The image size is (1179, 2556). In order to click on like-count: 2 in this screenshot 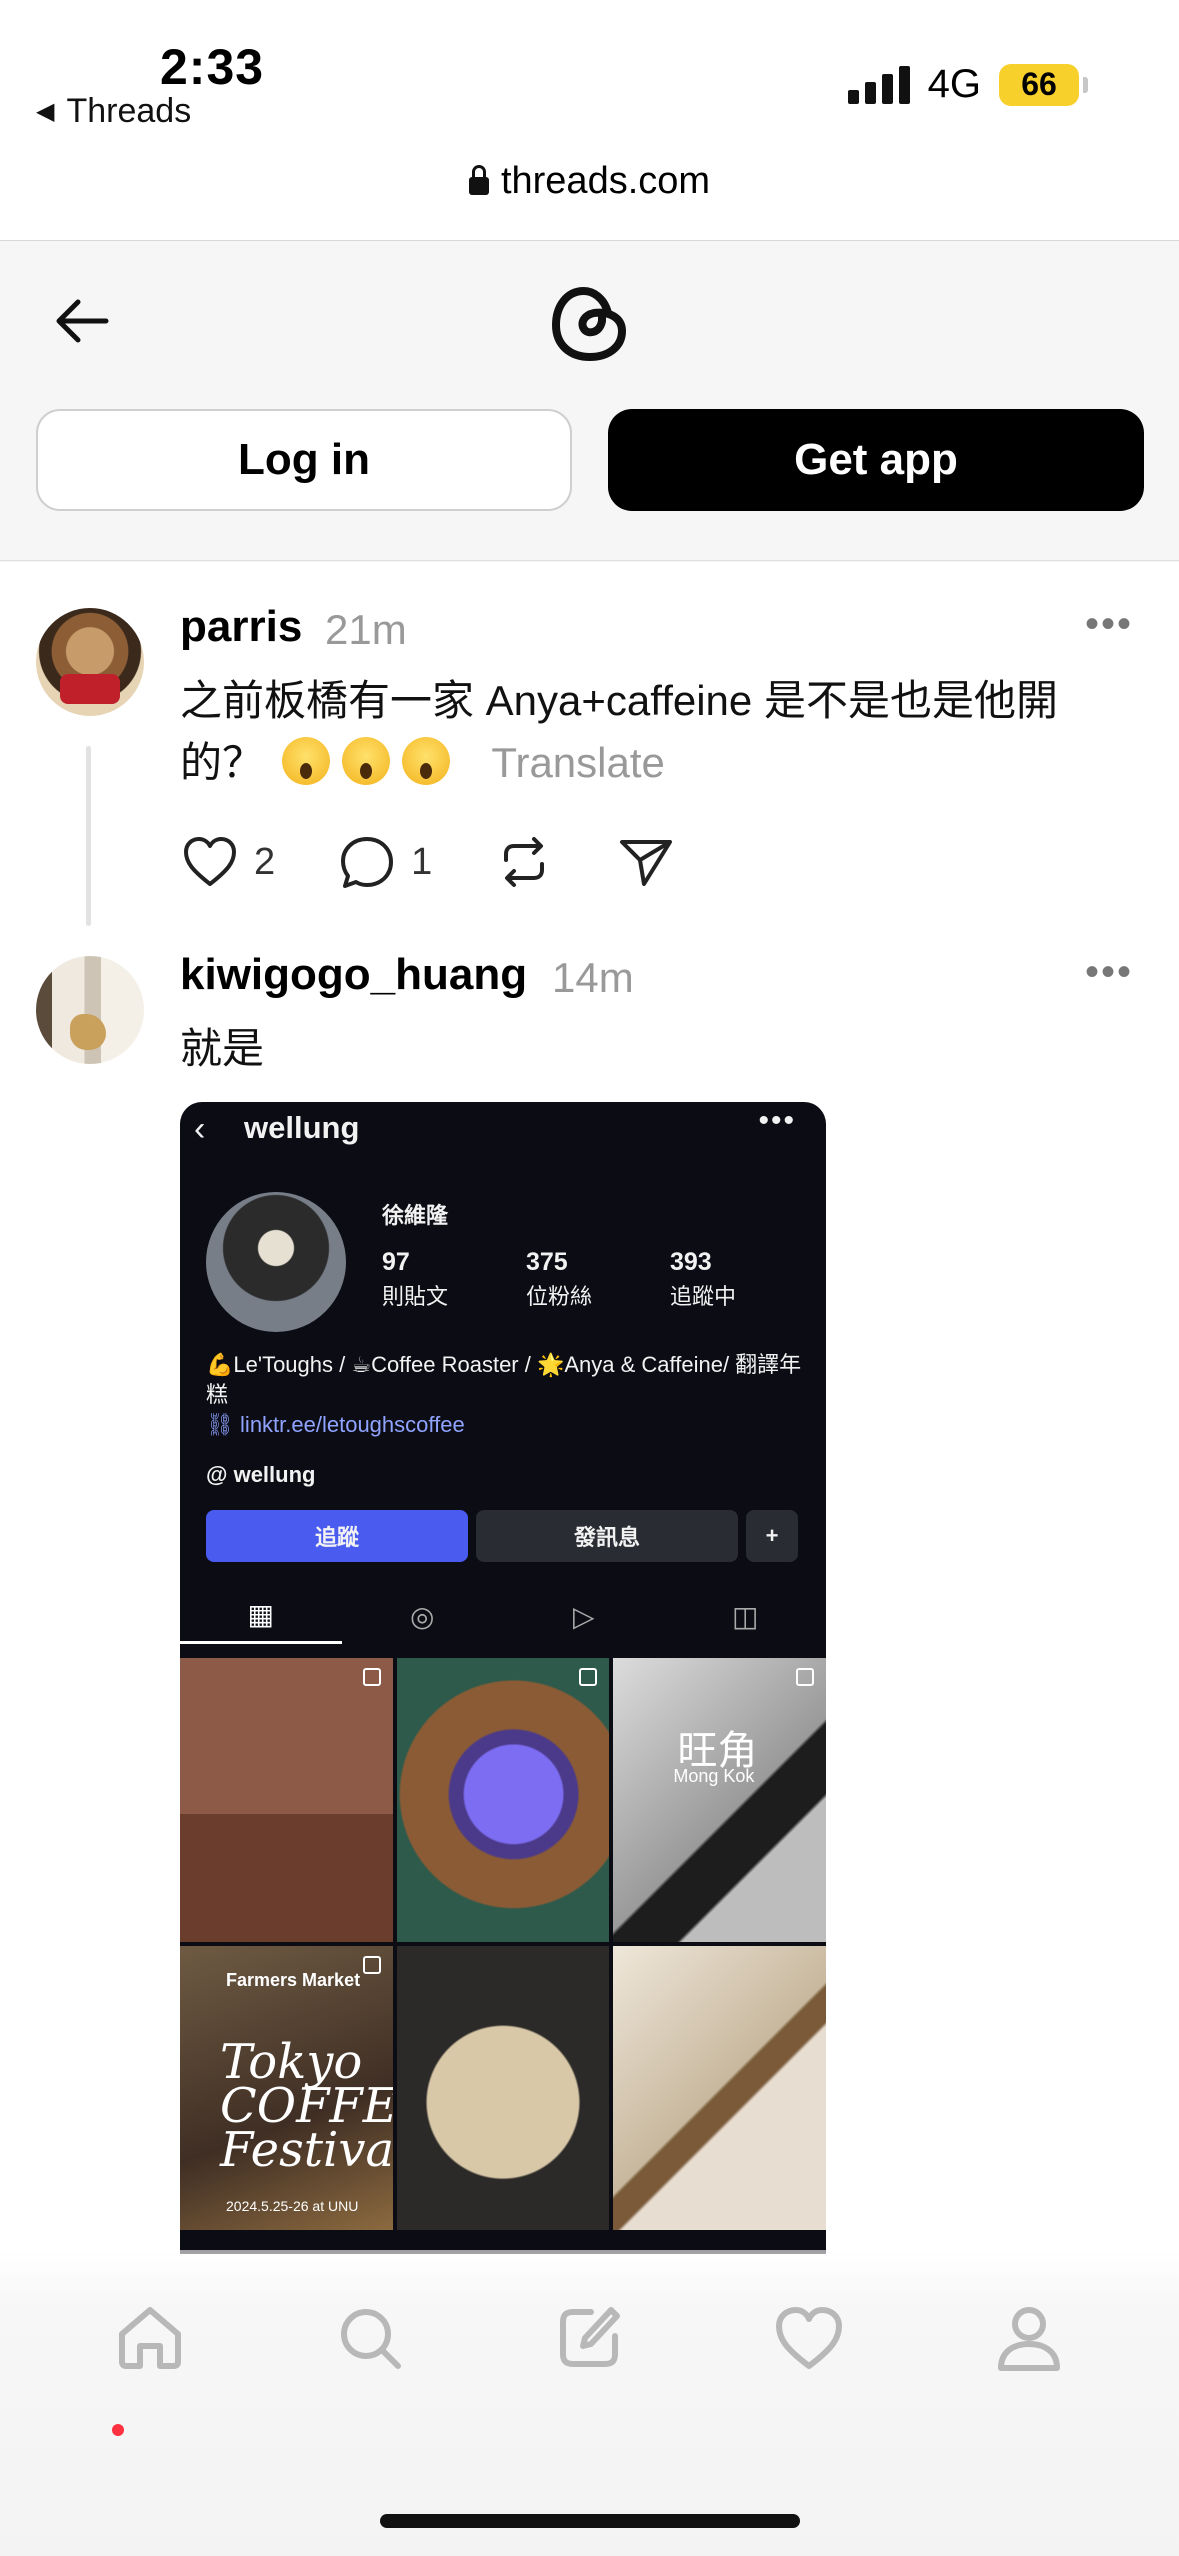, I will do `click(265, 861)`.